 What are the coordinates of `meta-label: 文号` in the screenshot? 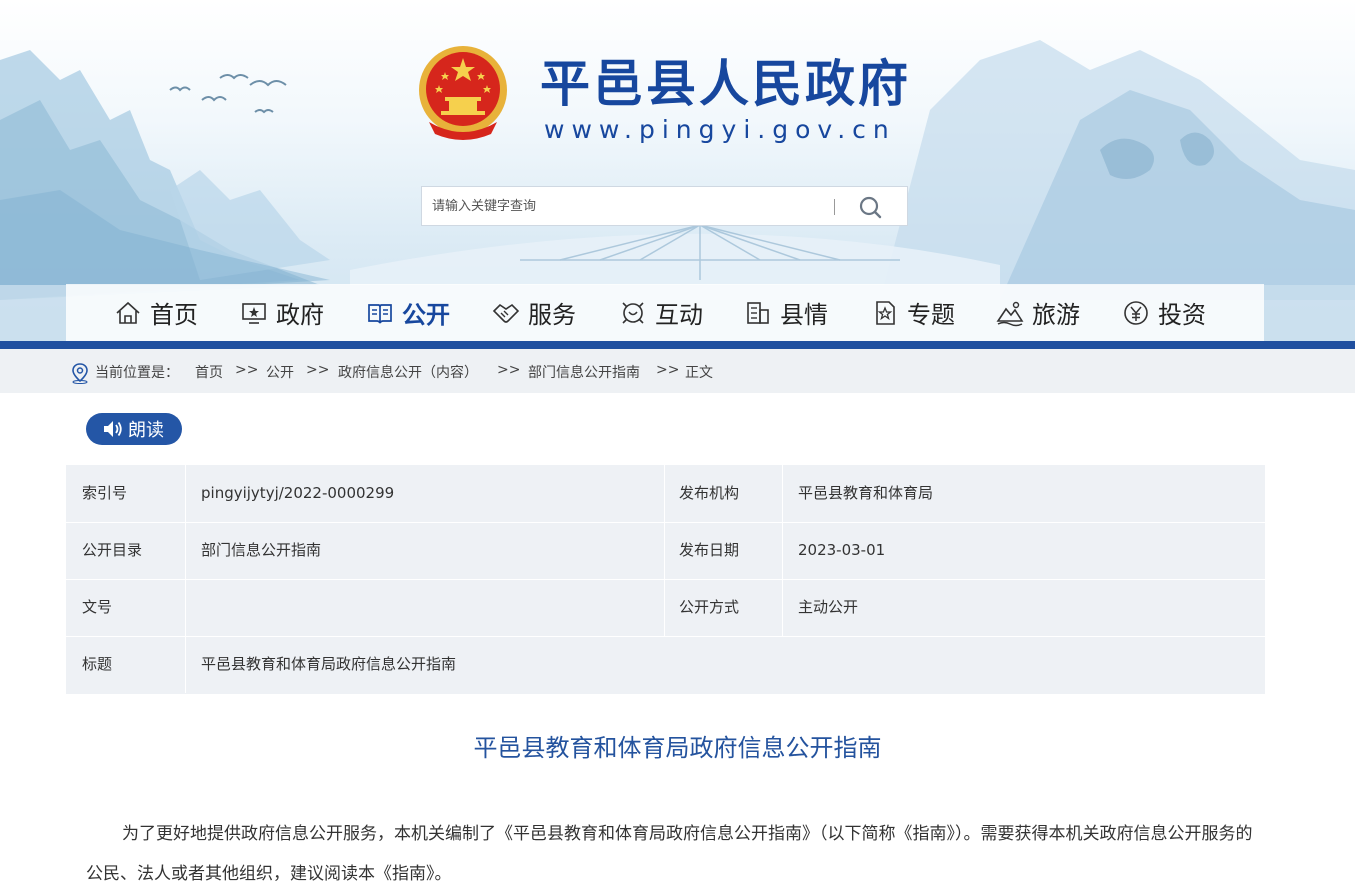 It's located at (97, 607).